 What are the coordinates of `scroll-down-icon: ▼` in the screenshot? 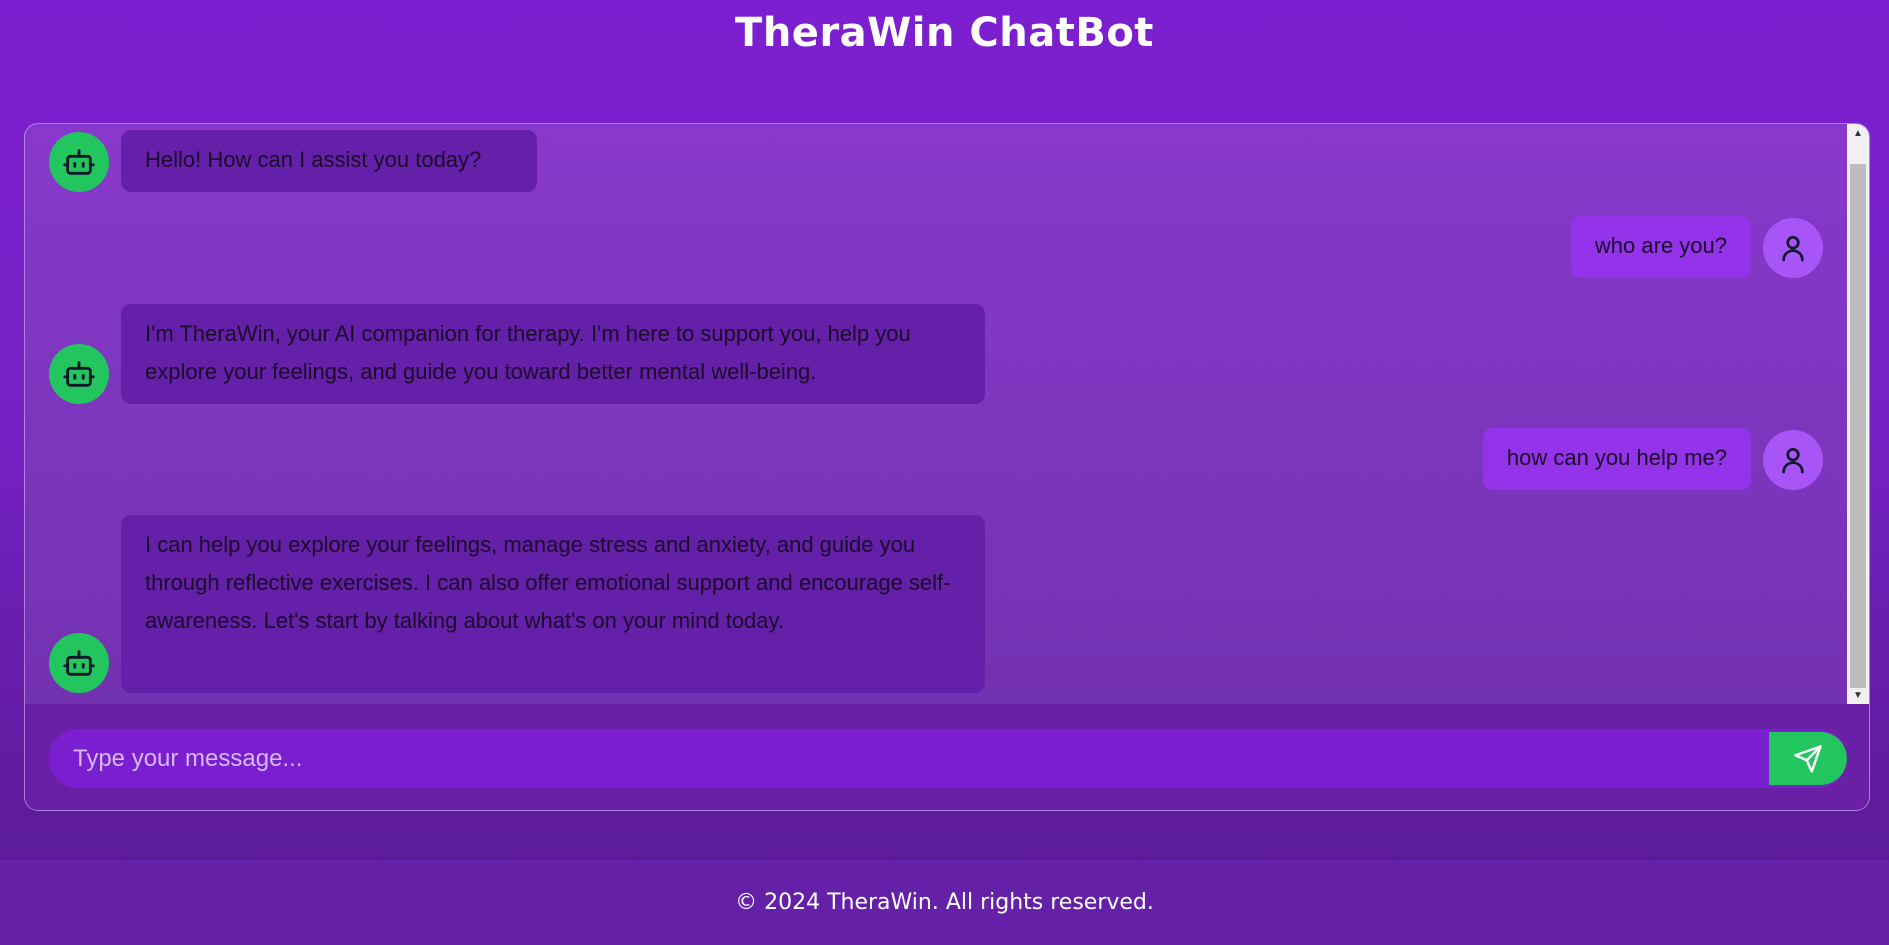 It's located at (1858, 695).